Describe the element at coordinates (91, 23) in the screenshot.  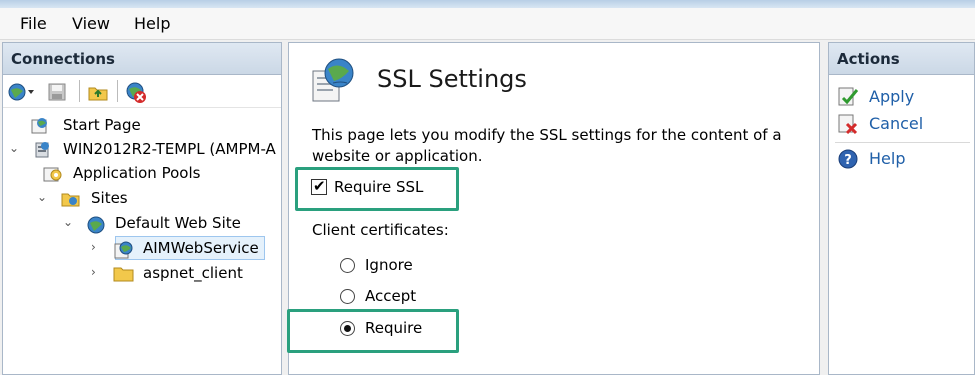
I see `menu-view: View` at that location.